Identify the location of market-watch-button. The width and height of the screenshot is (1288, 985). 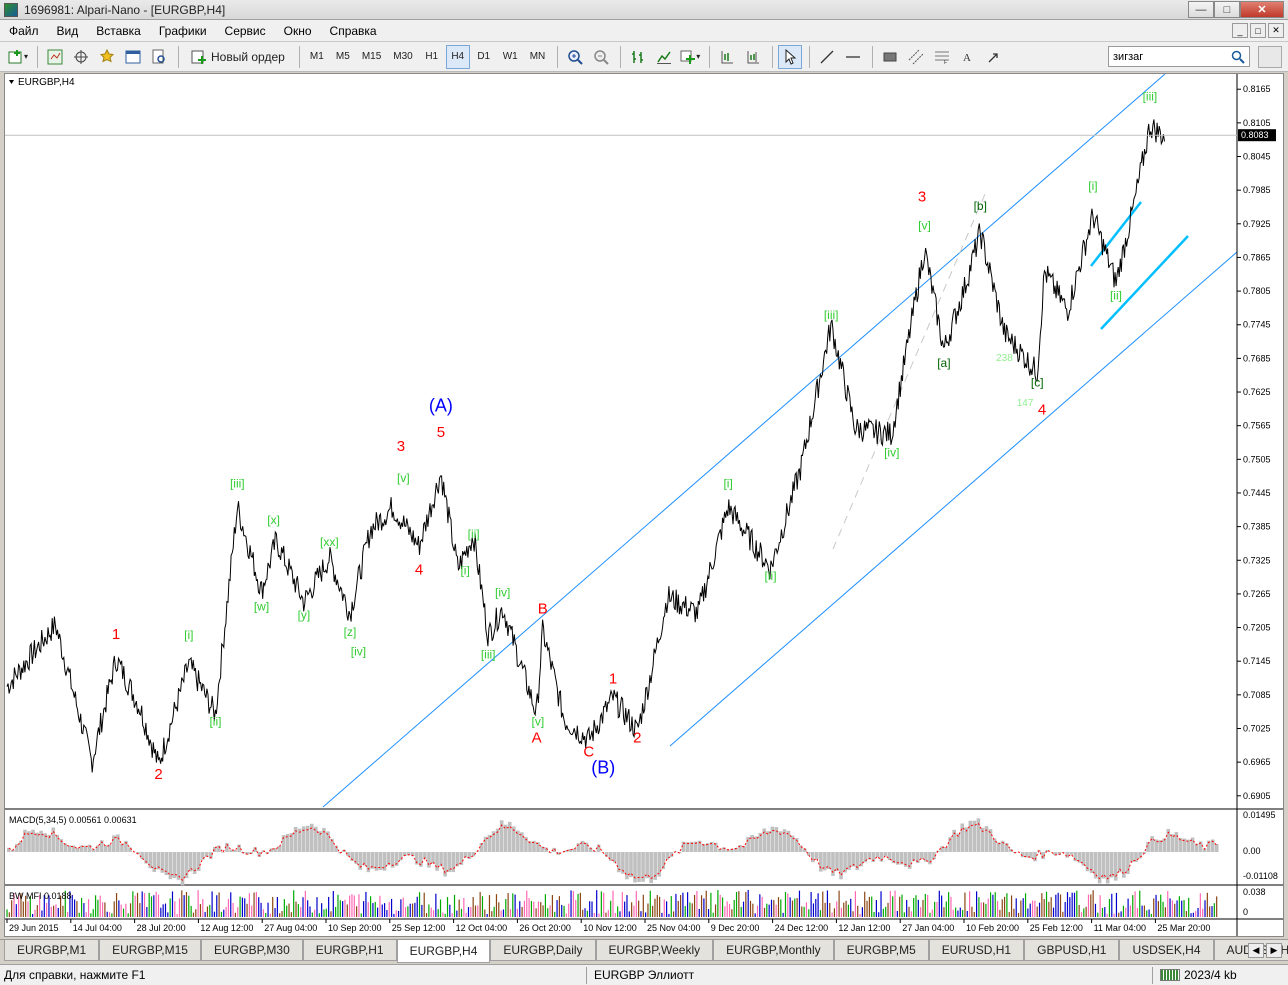
(55, 57).